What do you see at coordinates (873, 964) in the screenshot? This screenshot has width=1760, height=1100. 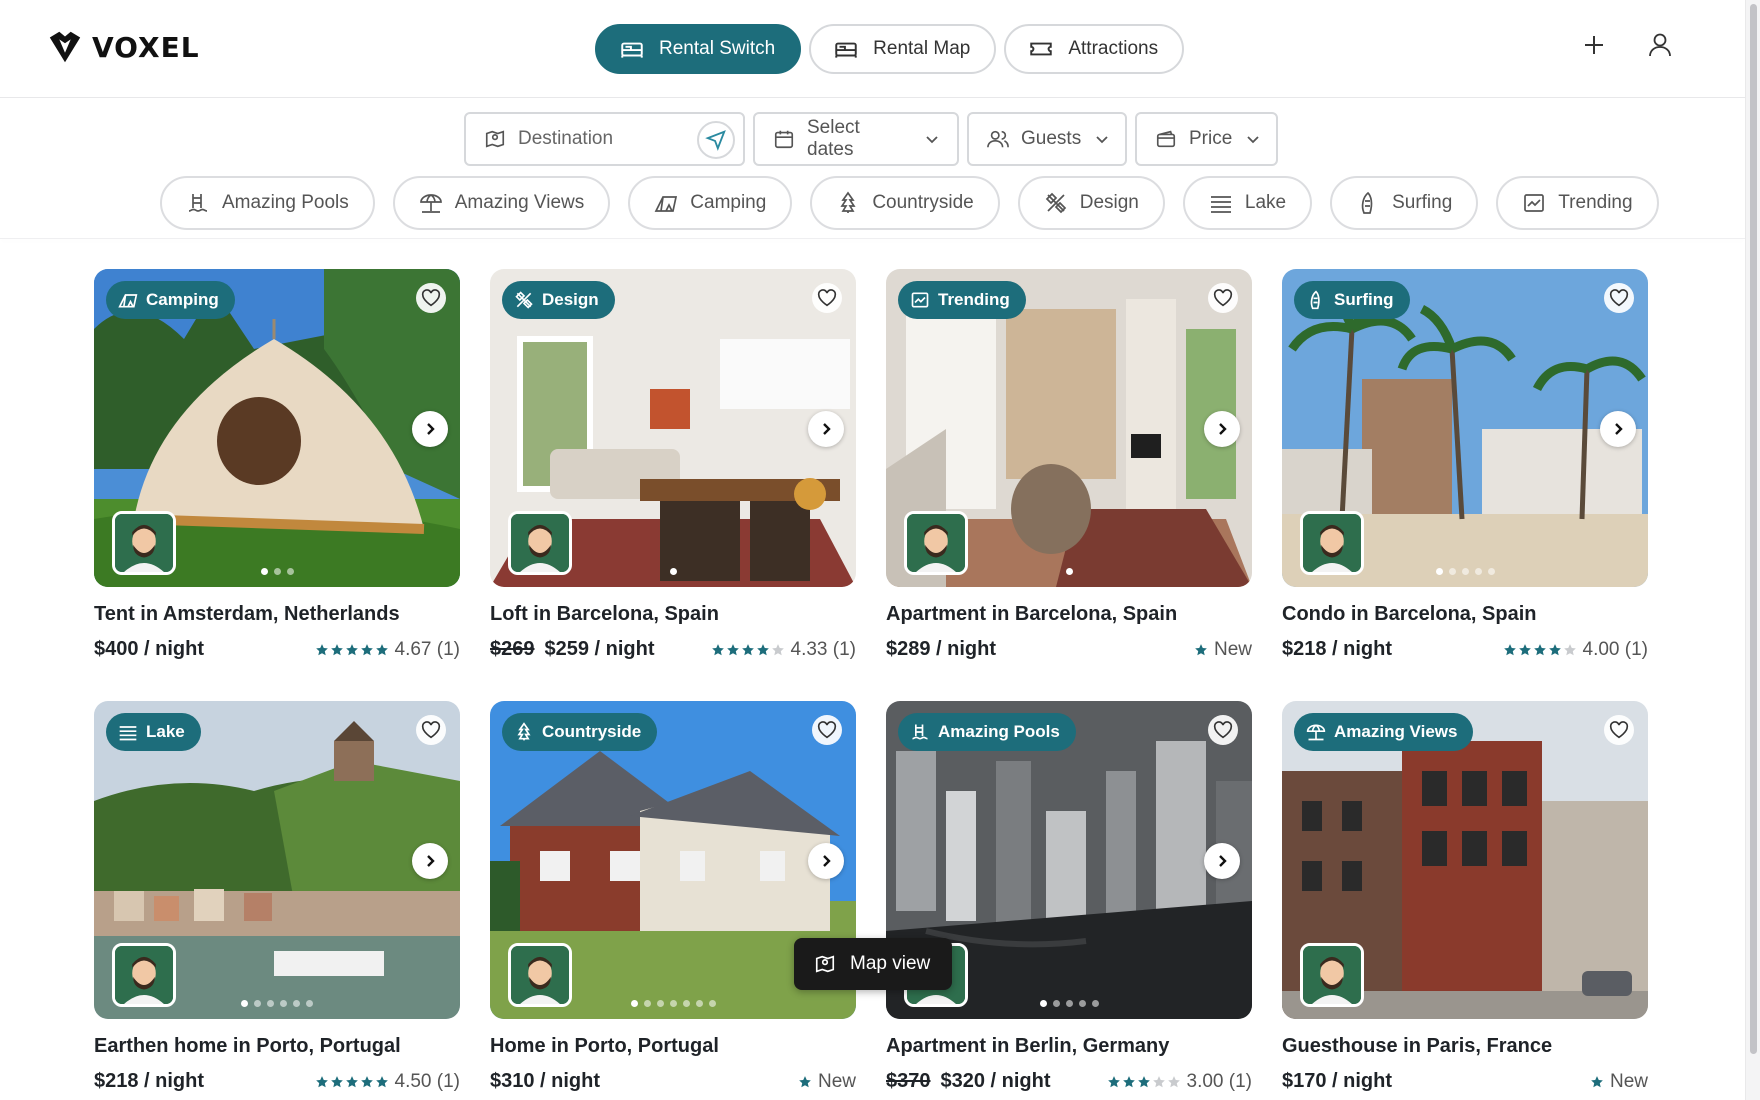 I see `map-view-button: Map view` at bounding box center [873, 964].